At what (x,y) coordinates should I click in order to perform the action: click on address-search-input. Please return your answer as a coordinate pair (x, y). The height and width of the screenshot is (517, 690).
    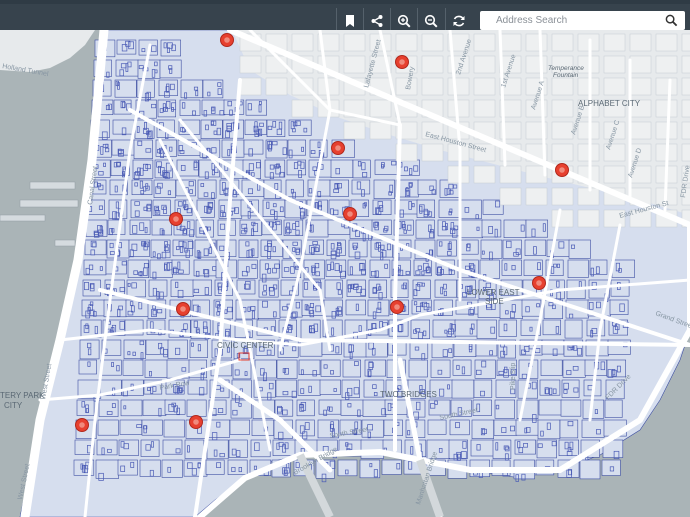
    Looking at the image, I should click on (570, 20).